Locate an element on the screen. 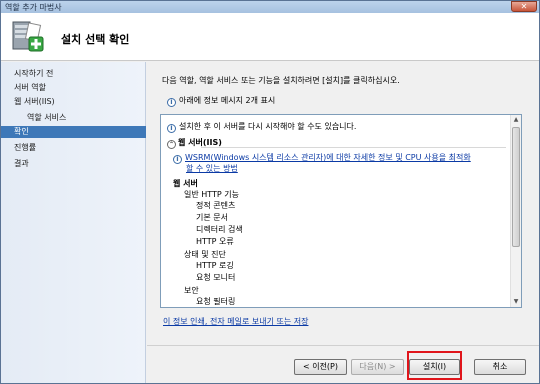  tree-item: 디렉터리 검색 is located at coordinates (219, 229).